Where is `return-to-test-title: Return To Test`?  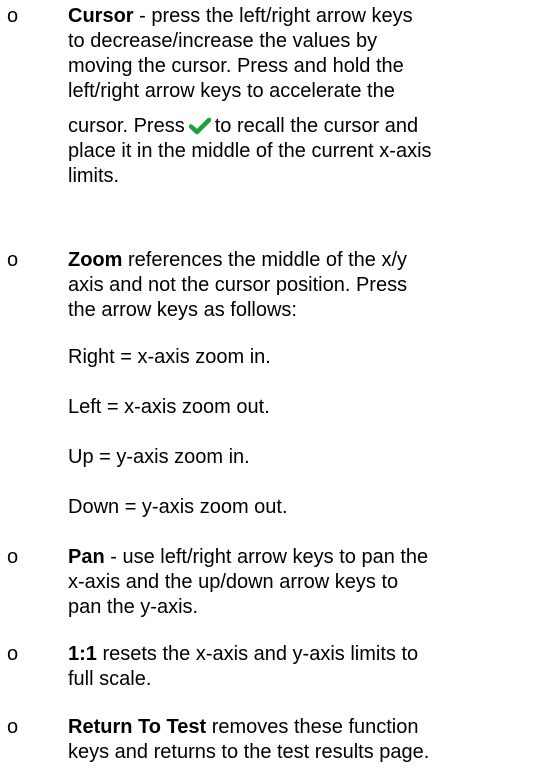 return-to-test-title: Return To Test is located at coordinates (137, 727).